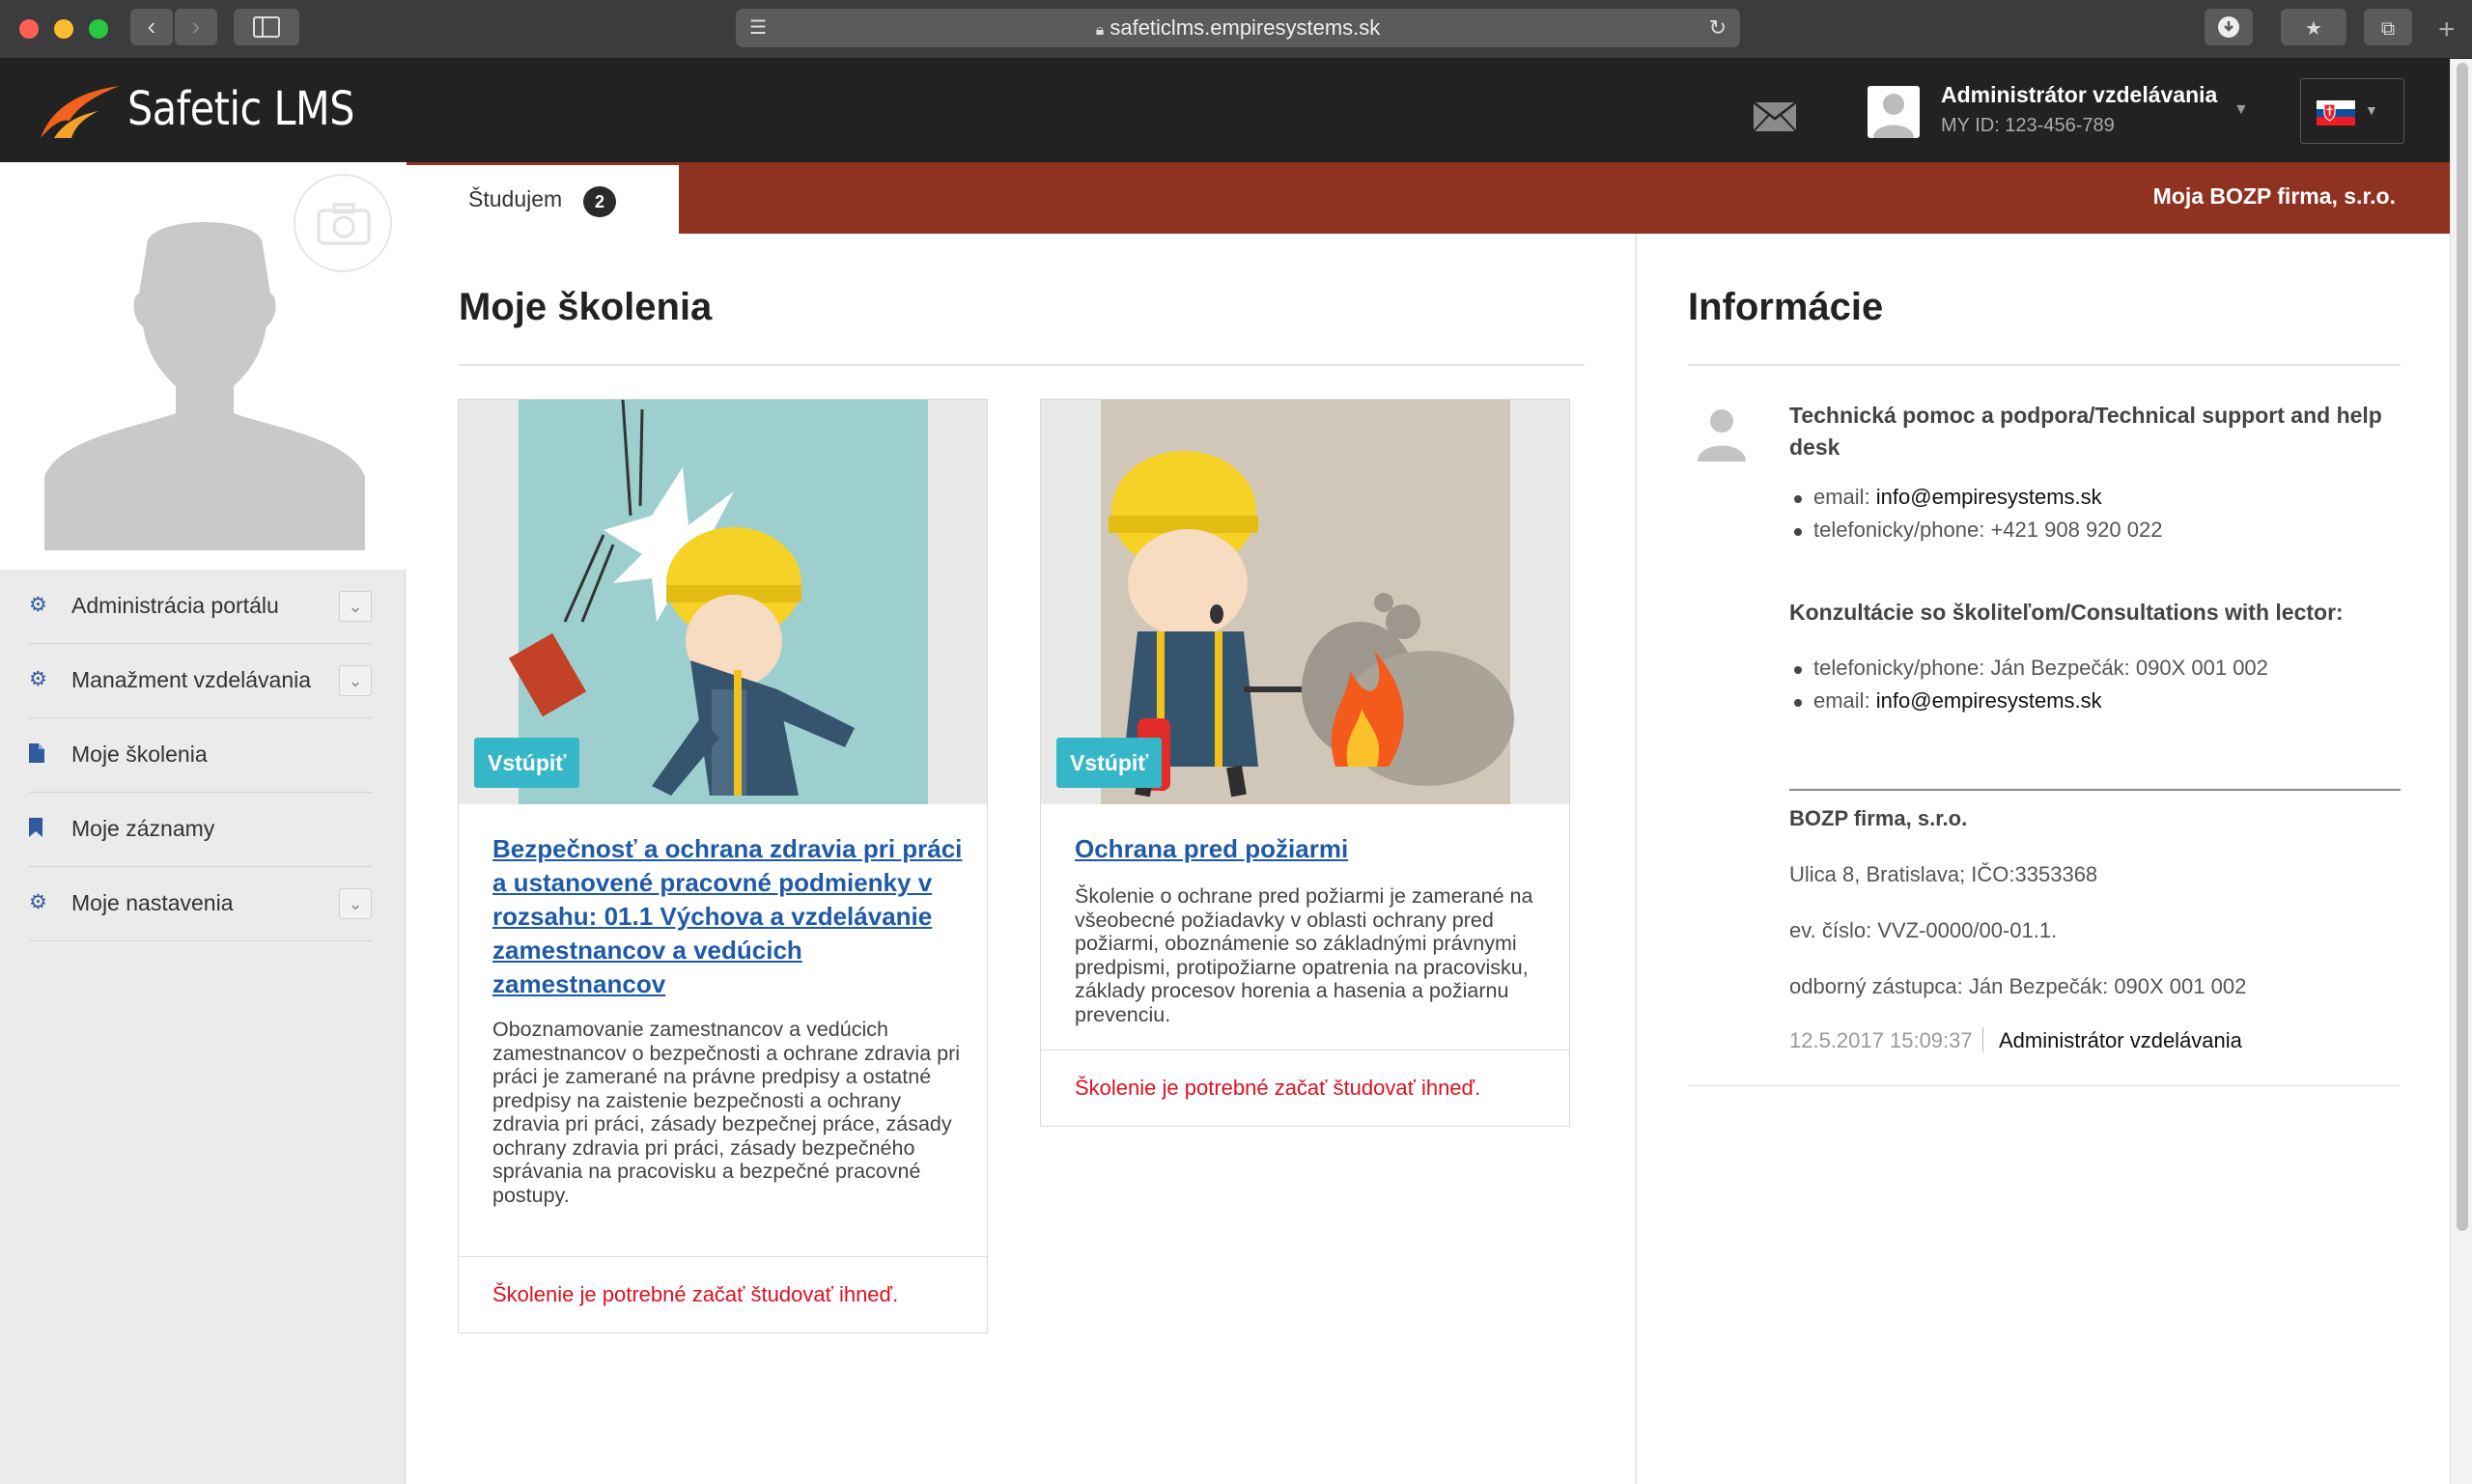 The width and height of the screenshot is (2472, 1484). I want to click on tabs-icon: ⧉, so click(2388, 29).